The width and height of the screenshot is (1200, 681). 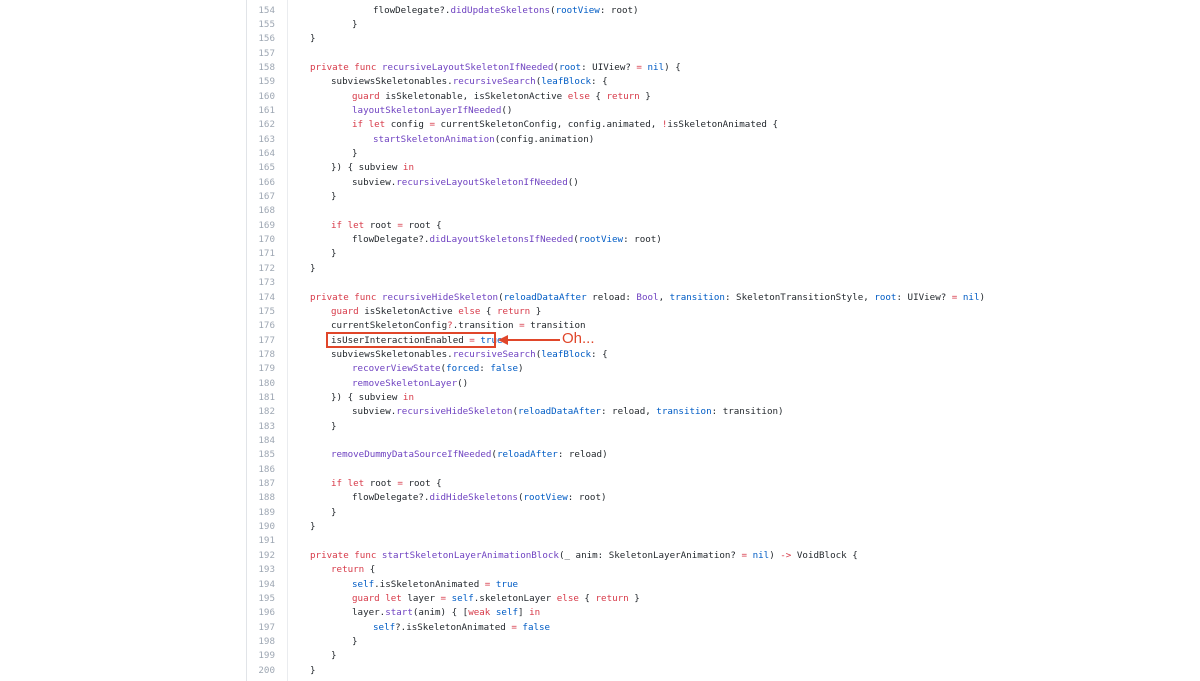 What do you see at coordinates (266, 484) in the screenshot?
I see `line-number: 187` at bounding box center [266, 484].